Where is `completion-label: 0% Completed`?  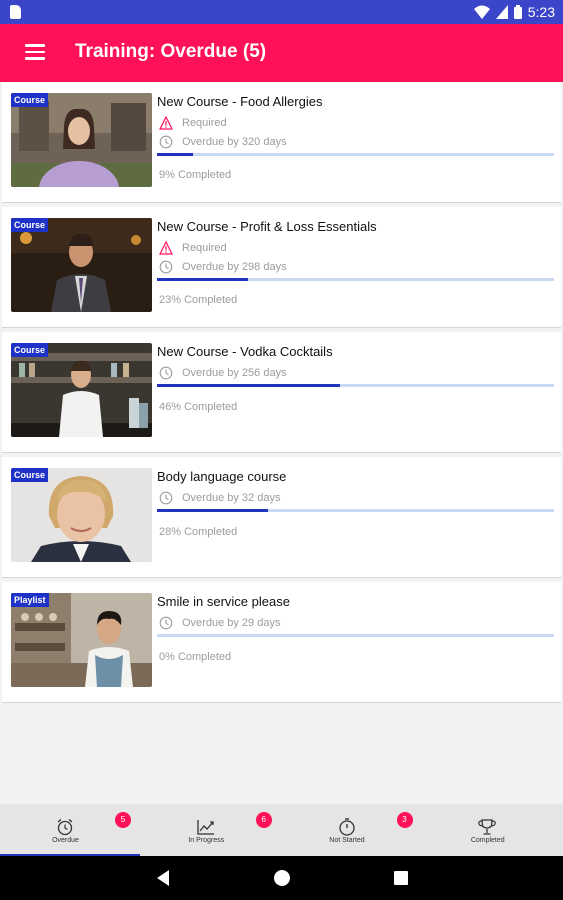
completion-label: 0% Completed is located at coordinates (195, 657).